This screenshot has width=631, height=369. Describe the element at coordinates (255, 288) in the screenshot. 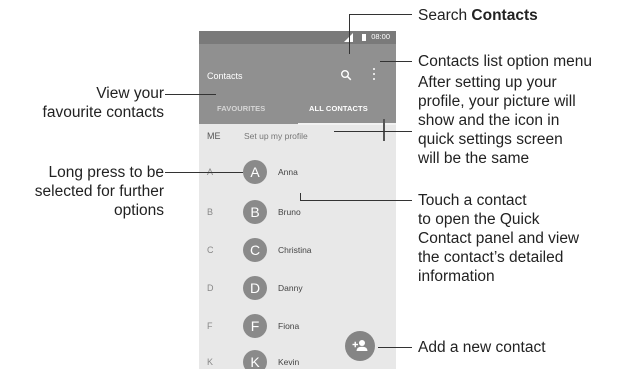

I see `avatar: D` at that location.